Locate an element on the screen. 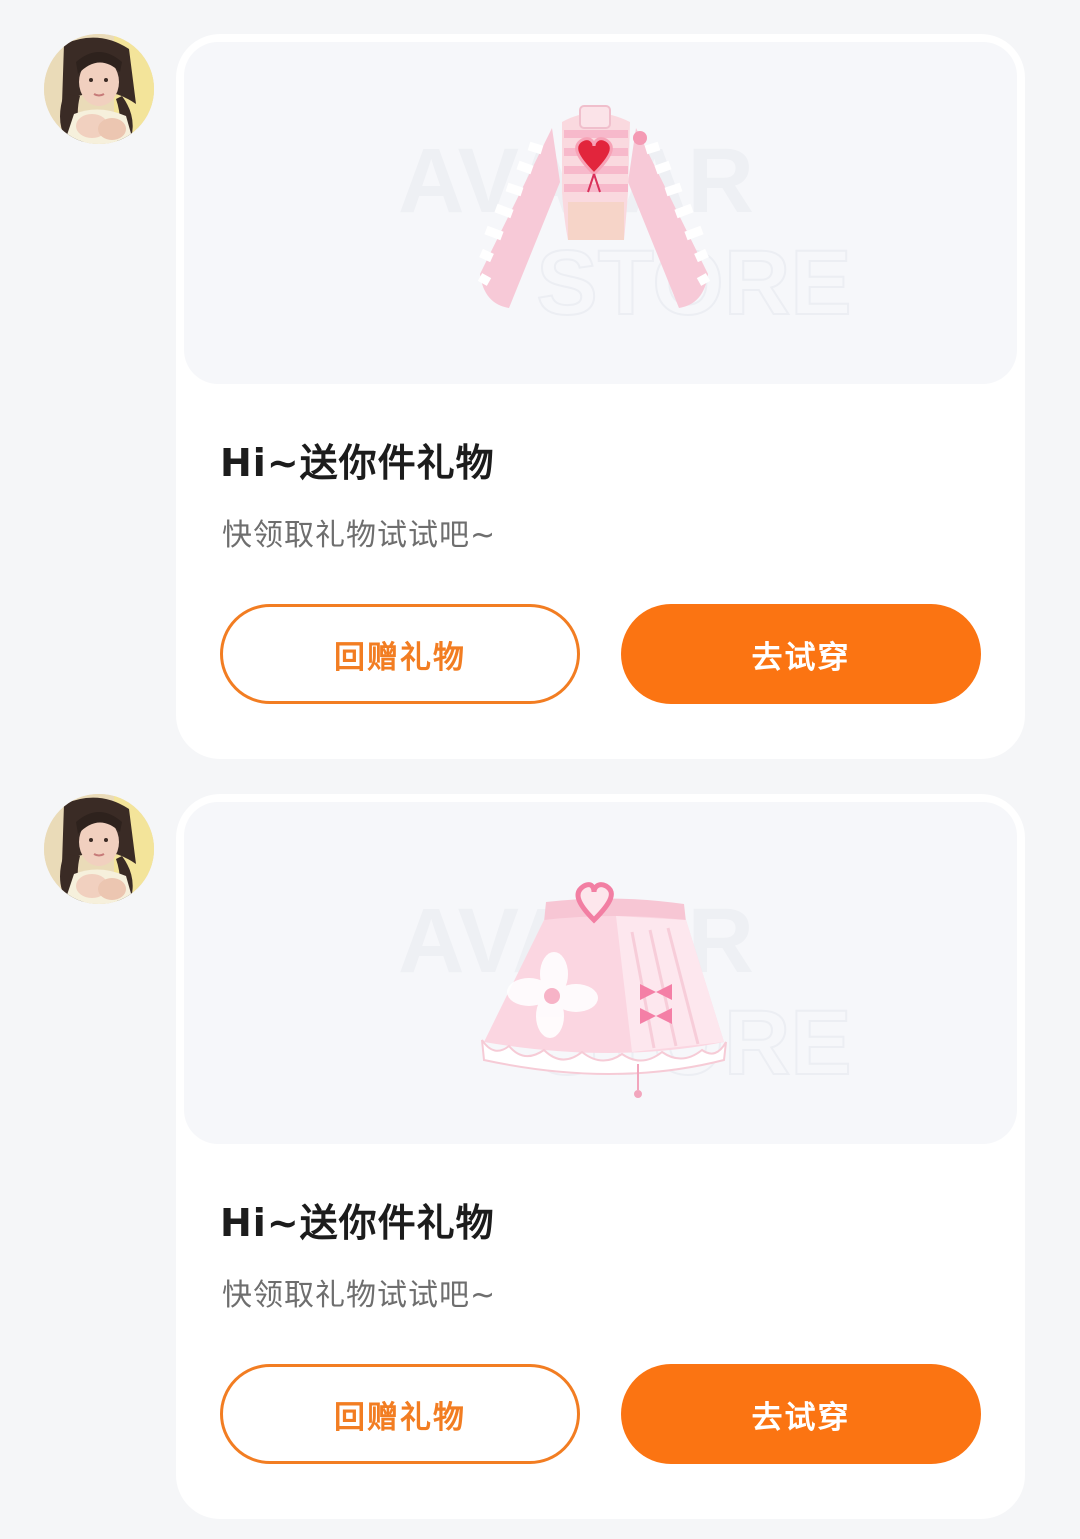 The image size is (1080, 1539). crop-top-image: AVATAR STORE is located at coordinates (625, 220).